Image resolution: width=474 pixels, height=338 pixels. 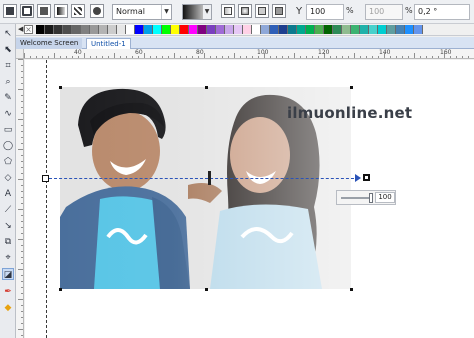 I want to click on conical-fountain-icon, so click(x=262, y=11).